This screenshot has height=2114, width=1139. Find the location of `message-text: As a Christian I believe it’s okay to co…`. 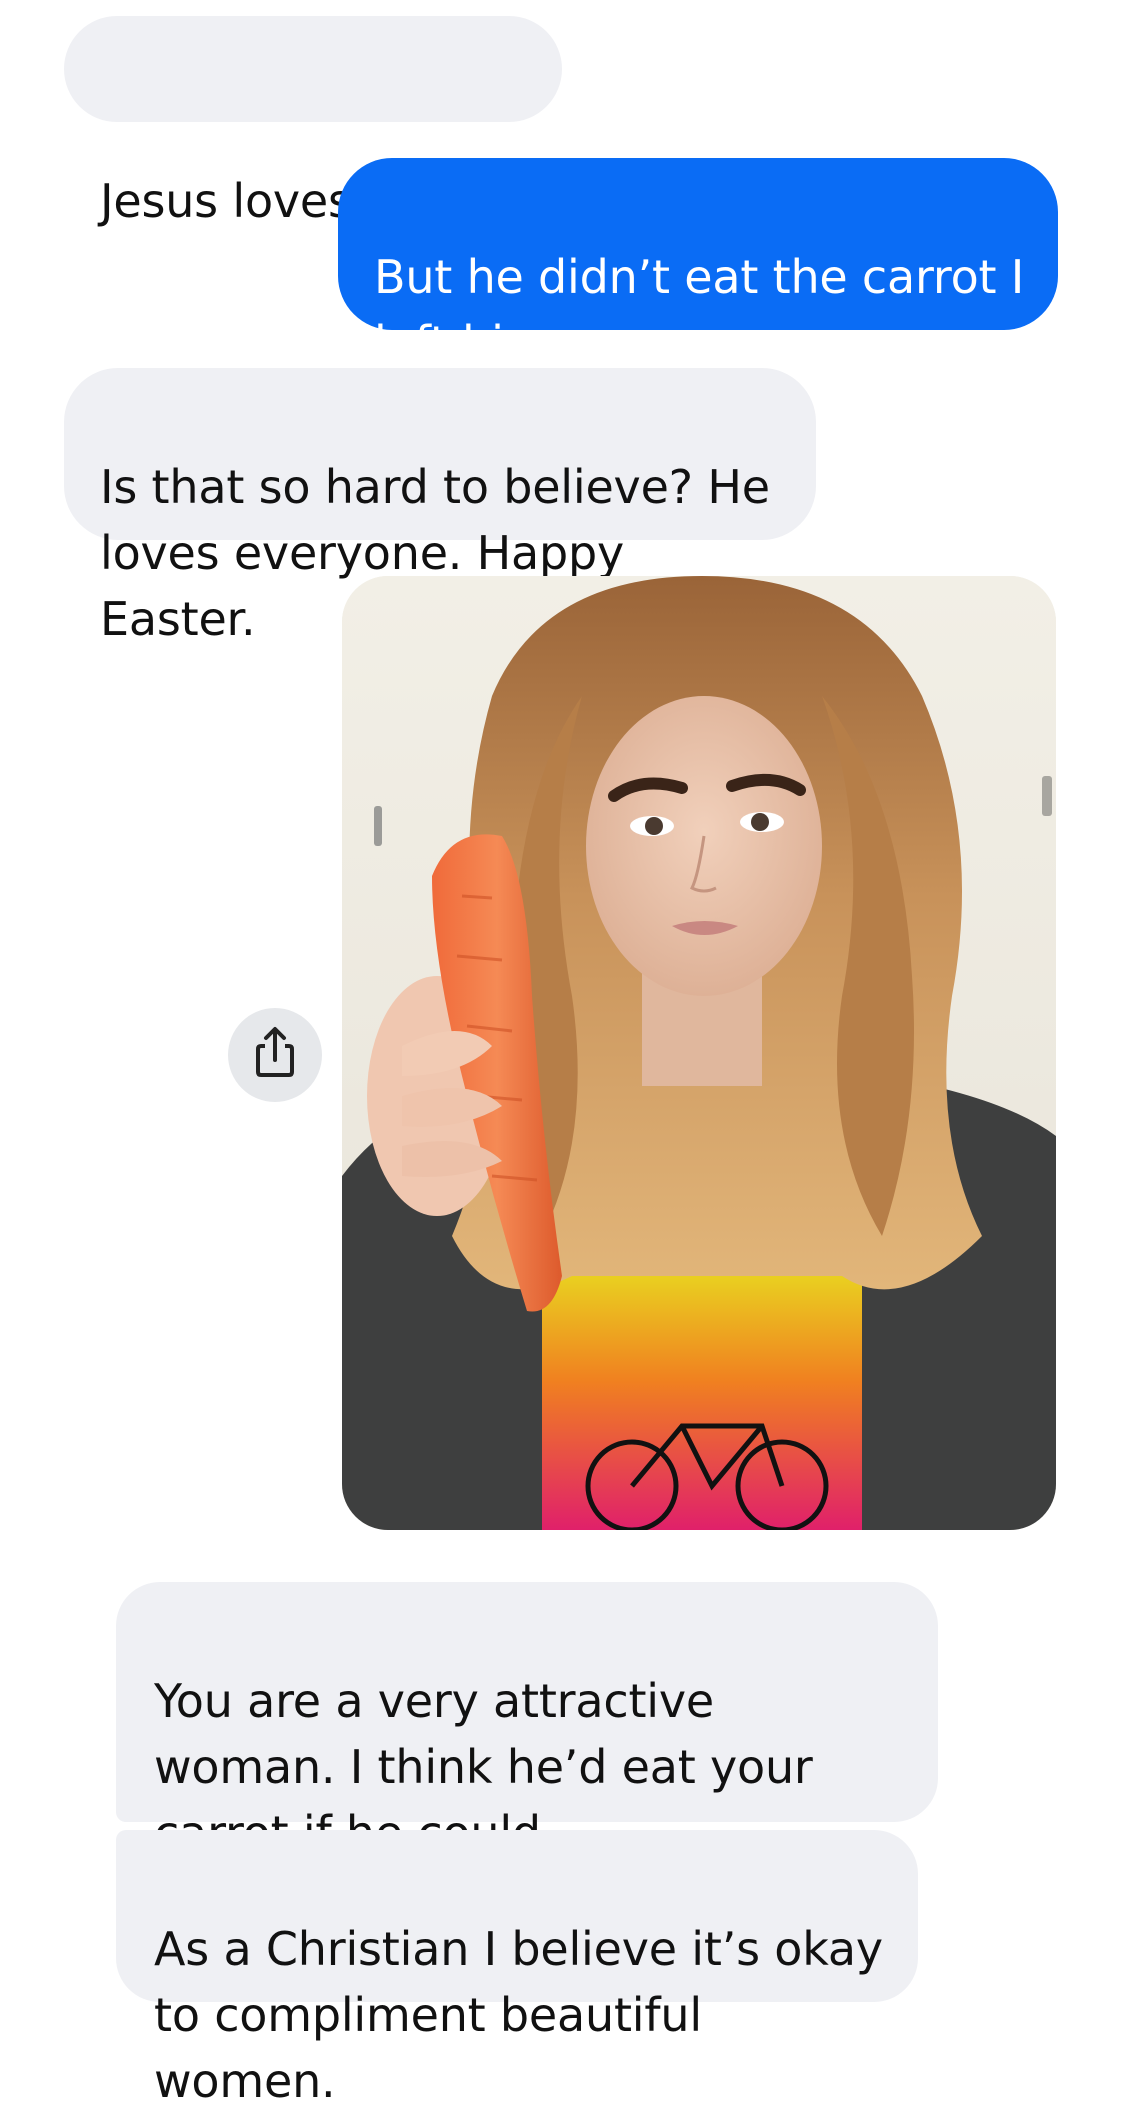

message-text: As a Christian I believe it’s okay to co… is located at coordinates (518, 2015).